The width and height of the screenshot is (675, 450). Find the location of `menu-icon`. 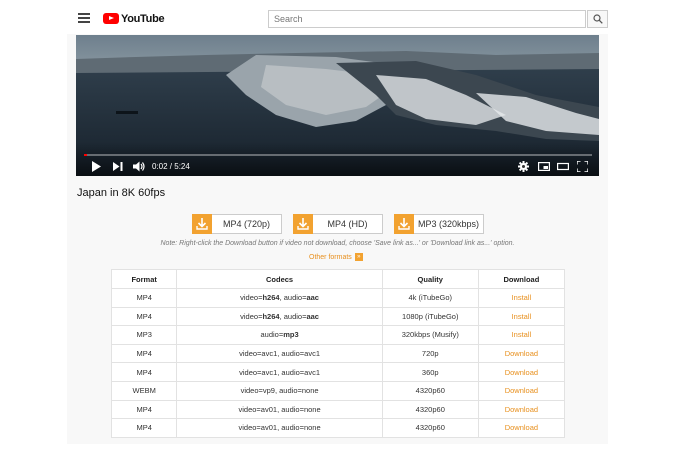

menu-icon is located at coordinates (84, 18).